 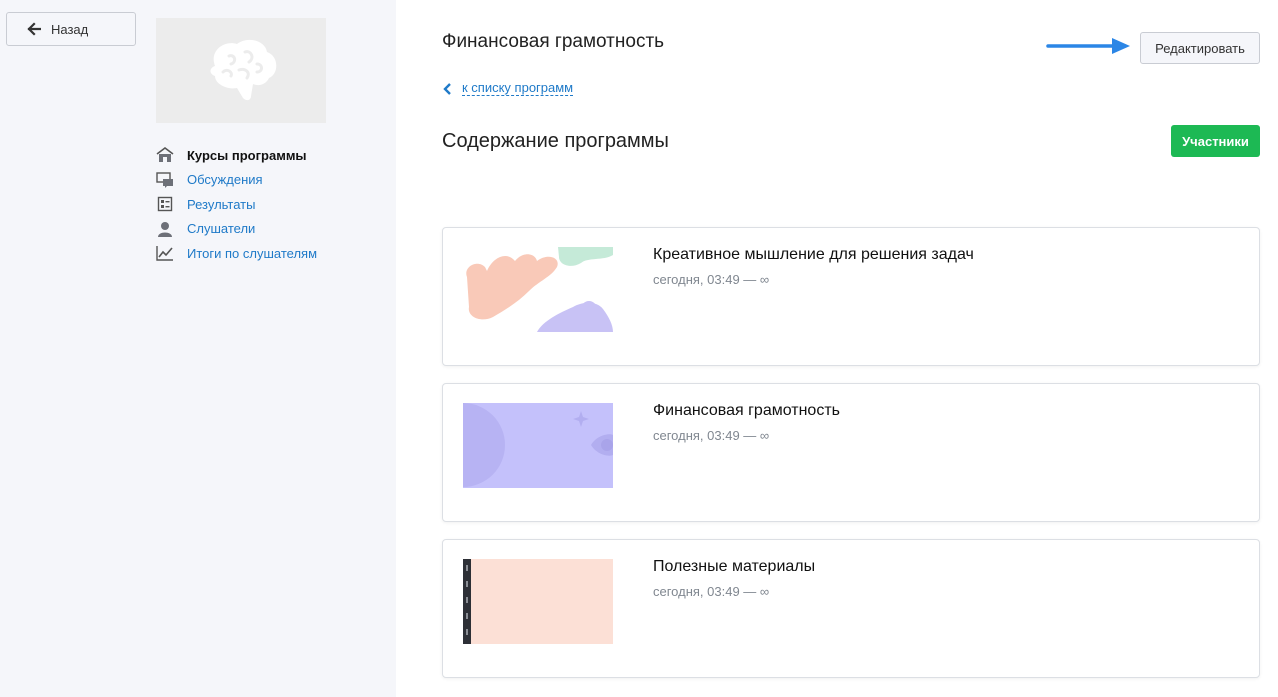 I want to click on back-to-programs-link: к списку программ, so click(x=508, y=88).